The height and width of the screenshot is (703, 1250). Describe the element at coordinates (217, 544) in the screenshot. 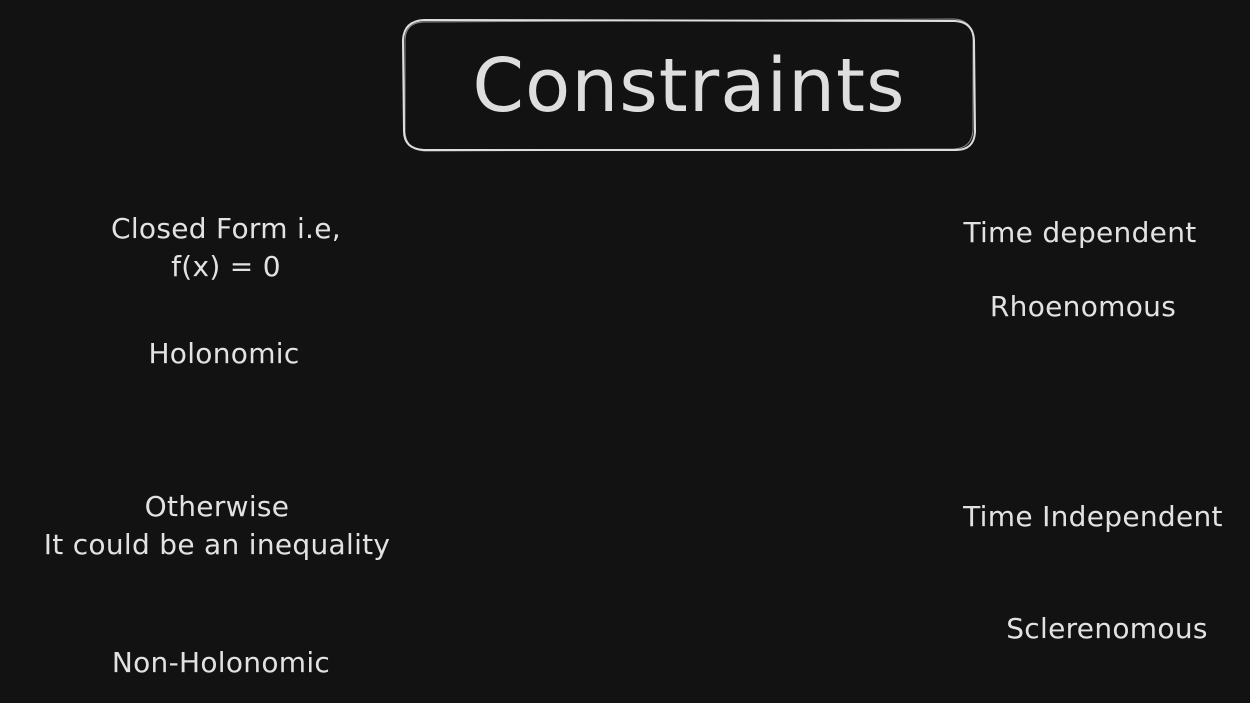

I see `nonholonomic-condition-line2: It could be an inequality` at that location.